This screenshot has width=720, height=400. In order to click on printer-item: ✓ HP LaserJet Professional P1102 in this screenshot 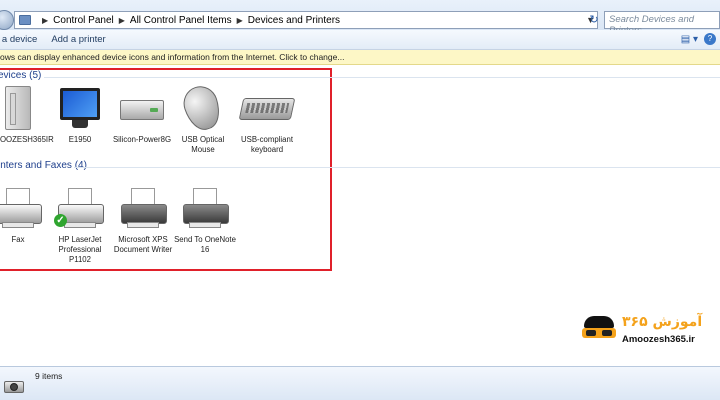, I will do `click(80, 224)`.